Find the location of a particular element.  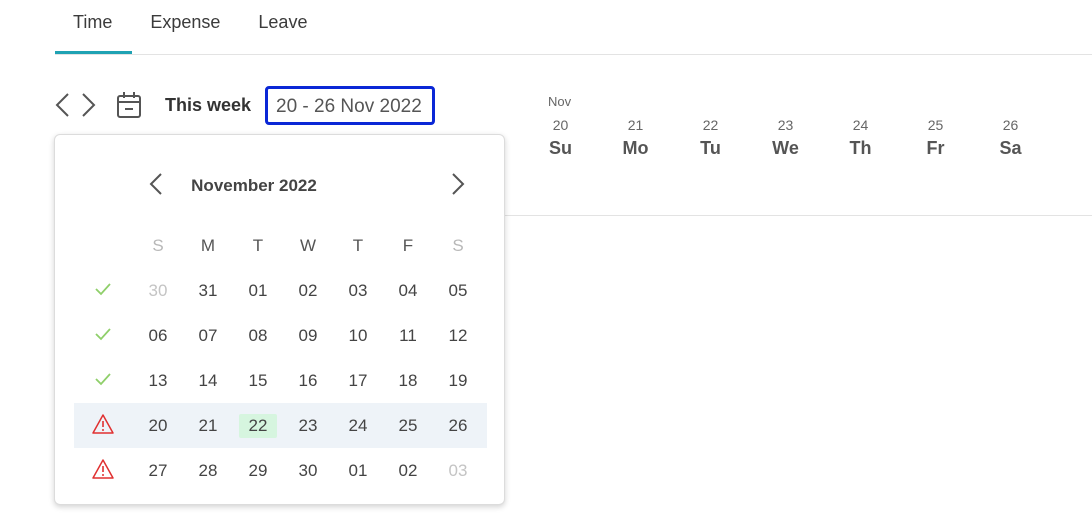

calendar-day: 22 is located at coordinates (258, 425).